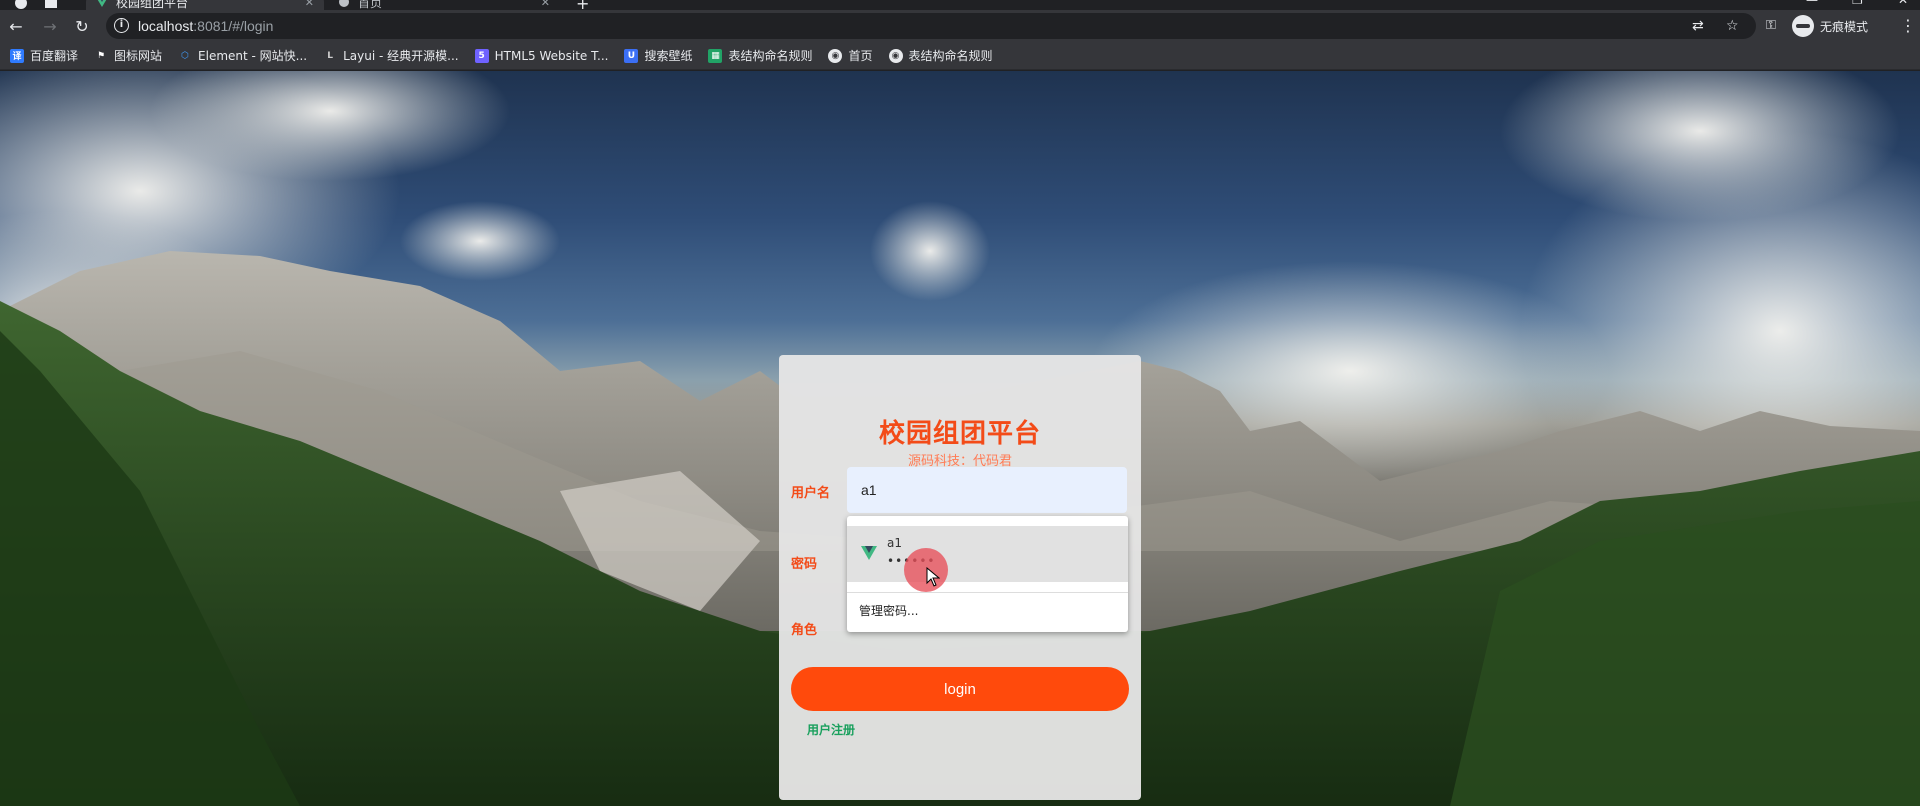 The image size is (1920, 806). Describe the element at coordinates (933, 577) in the screenshot. I see `mouse-pointer-icon` at that location.